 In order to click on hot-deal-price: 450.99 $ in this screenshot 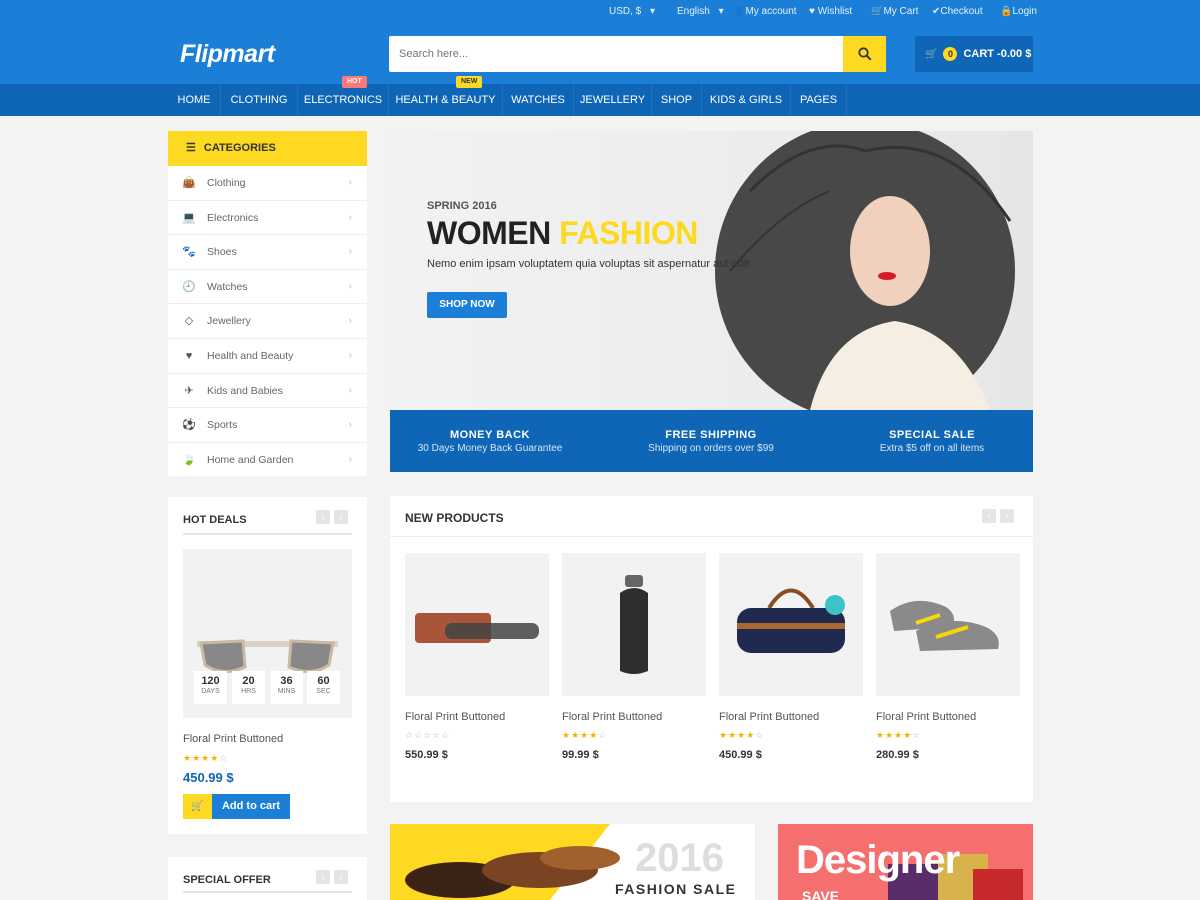, I will do `click(208, 777)`.